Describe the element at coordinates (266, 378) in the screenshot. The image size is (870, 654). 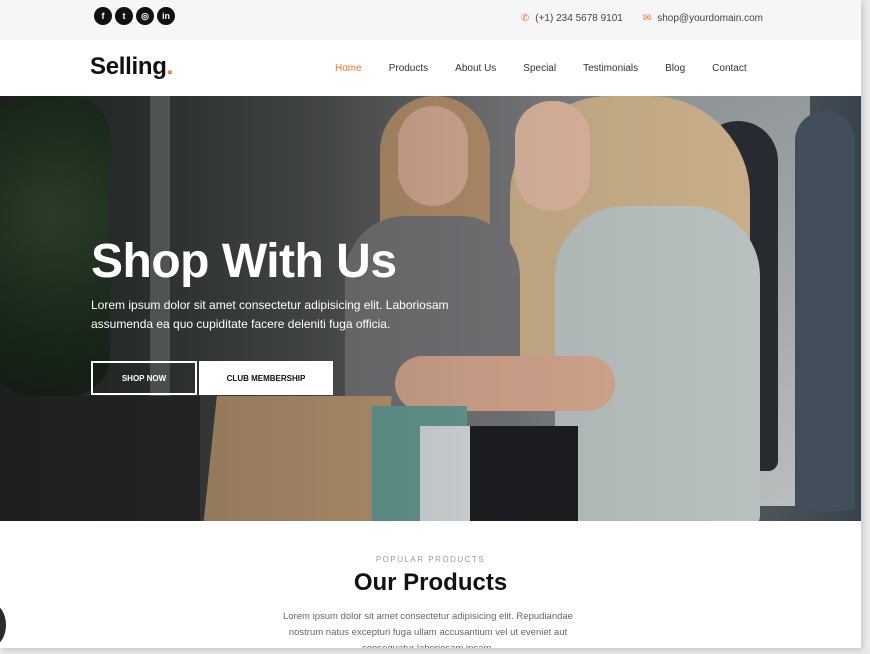
I see `club-membership-button: CLUB MEMBERSHIP` at that location.